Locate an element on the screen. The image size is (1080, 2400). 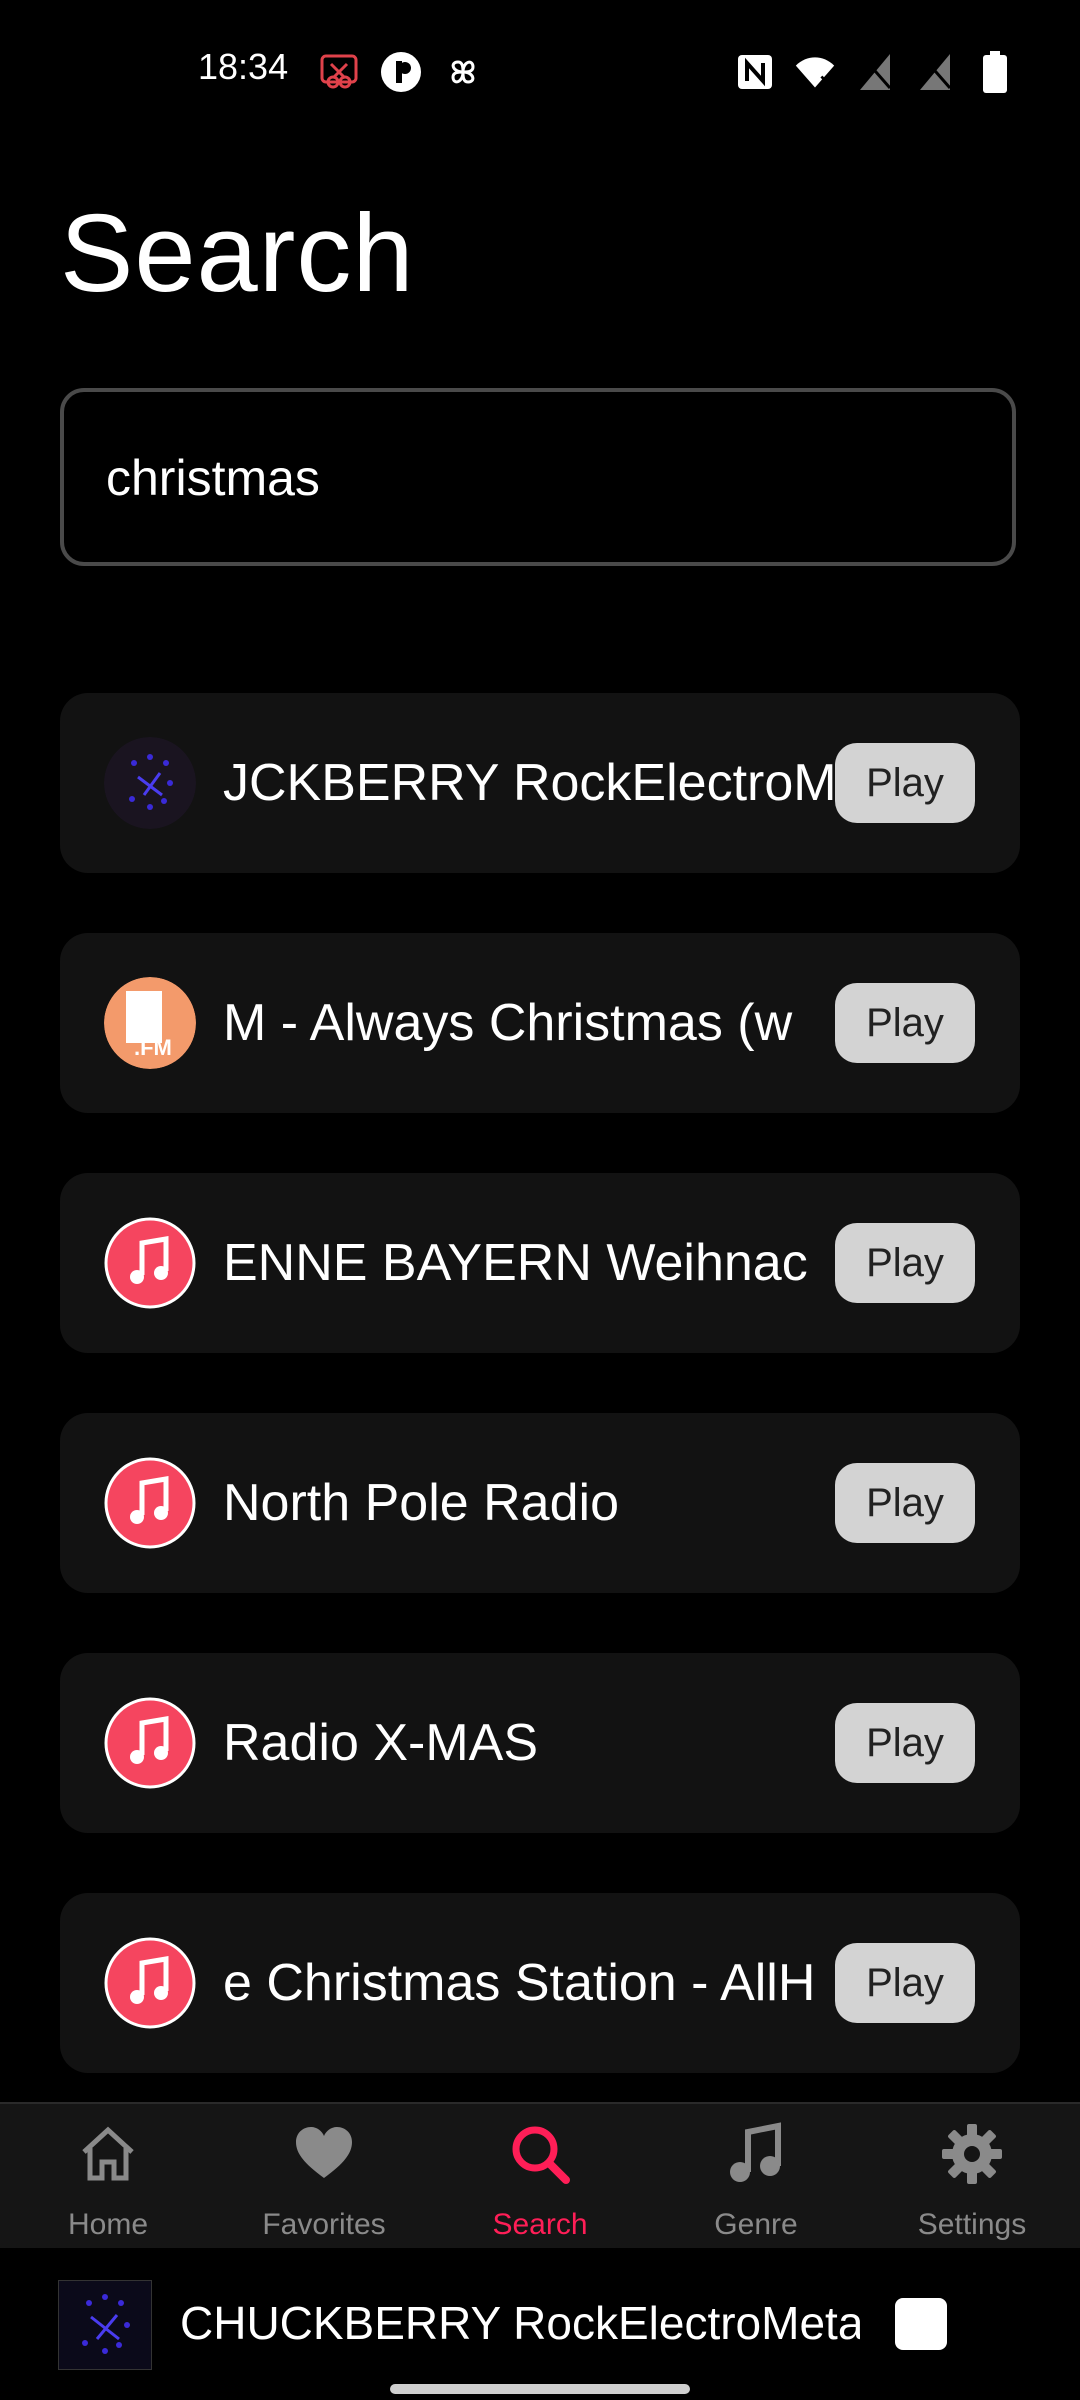
now-playing-title: CHUCKBERRY RockElectroMeta is located at coordinates (520, 2323).